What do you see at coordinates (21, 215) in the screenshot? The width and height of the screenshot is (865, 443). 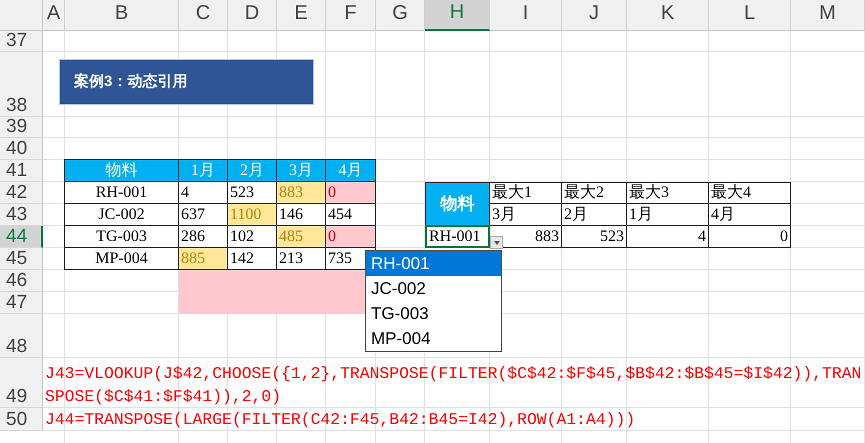 I see `row-header: 43` at bounding box center [21, 215].